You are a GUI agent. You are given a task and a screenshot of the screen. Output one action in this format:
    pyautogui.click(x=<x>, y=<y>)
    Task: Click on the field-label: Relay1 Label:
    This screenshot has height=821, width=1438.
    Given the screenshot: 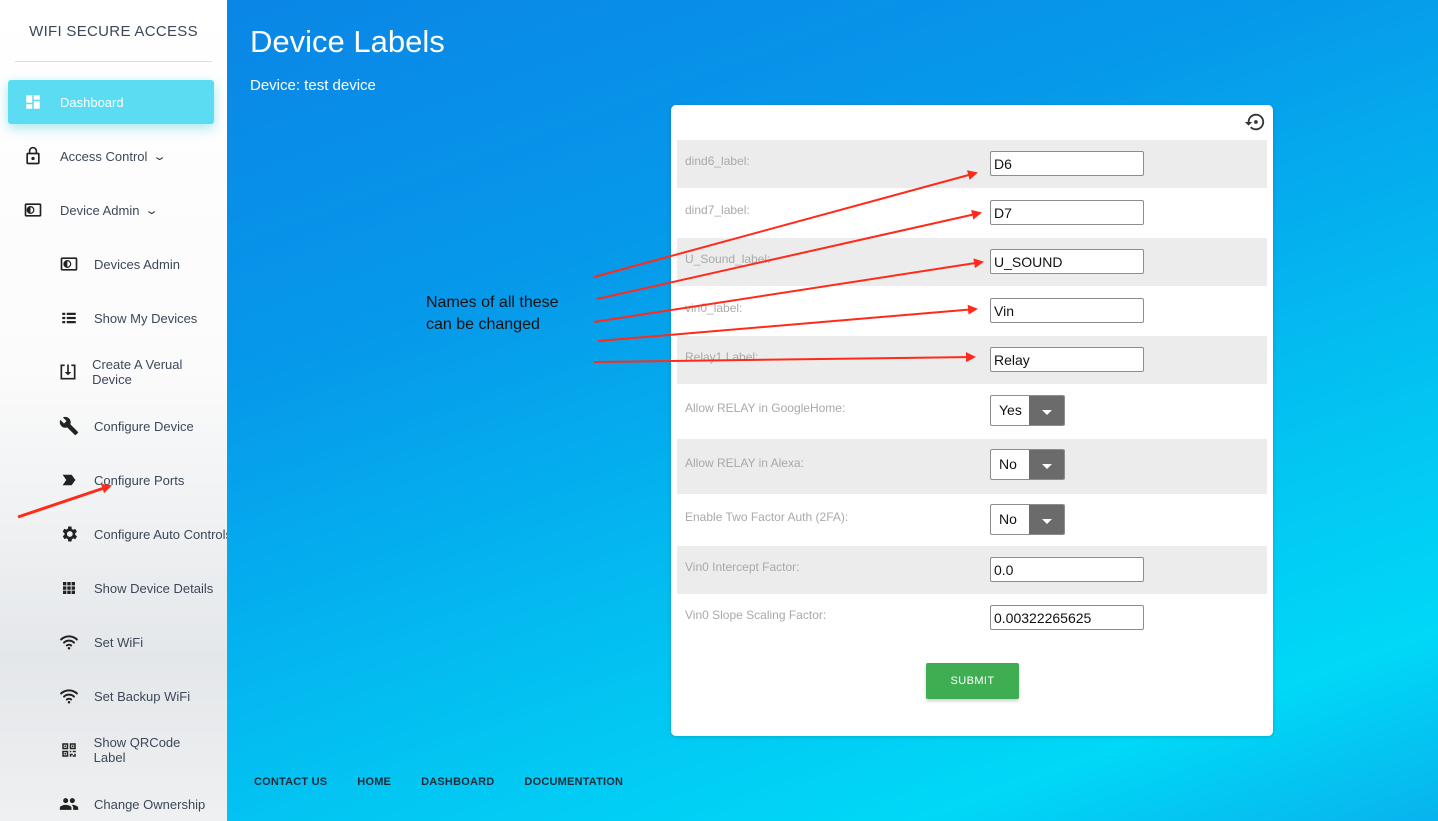 What is the action you would take?
    pyautogui.click(x=722, y=357)
    